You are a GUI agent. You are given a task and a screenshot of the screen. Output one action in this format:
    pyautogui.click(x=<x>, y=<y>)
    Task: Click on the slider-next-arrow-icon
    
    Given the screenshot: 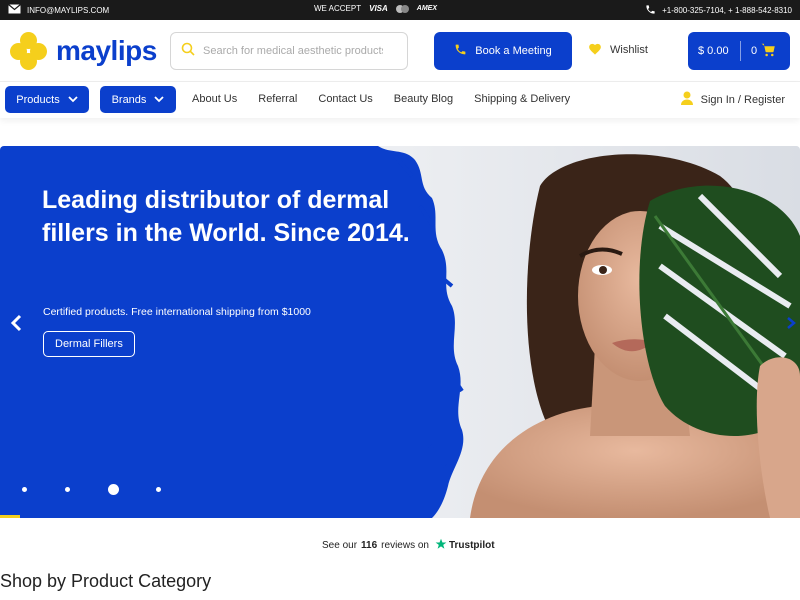 What is the action you would take?
    pyautogui.click(x=791, y=325)
    